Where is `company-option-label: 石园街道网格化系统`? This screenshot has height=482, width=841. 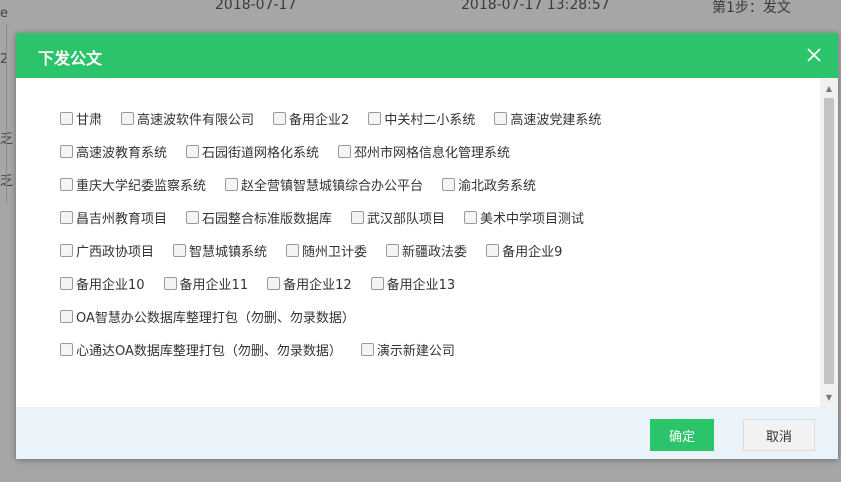 company-option-label: 石园街道网格化系统 is located at coordinates (261, 153).